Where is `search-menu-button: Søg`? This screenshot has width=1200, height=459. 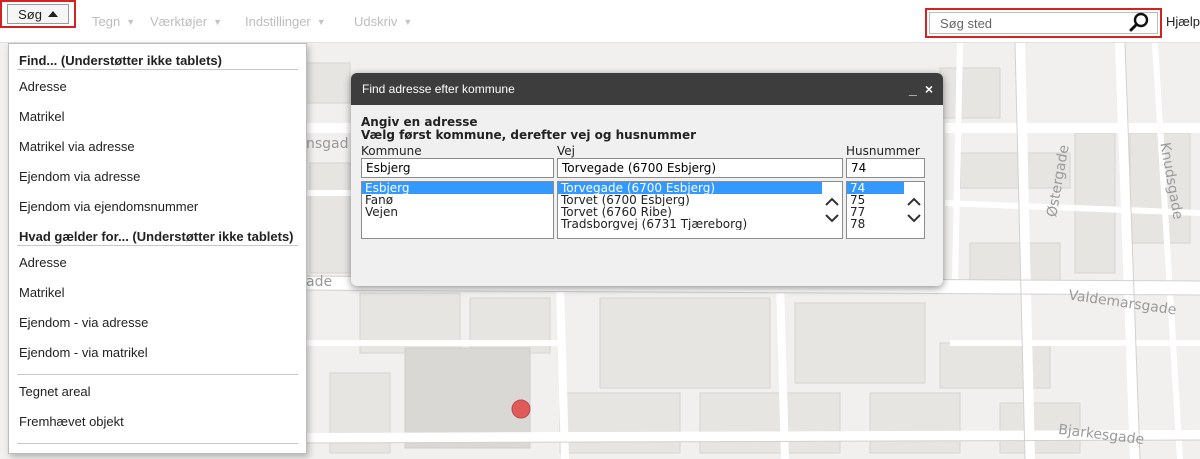
search-menu-button: Søg is located at coordinates (38, 14).